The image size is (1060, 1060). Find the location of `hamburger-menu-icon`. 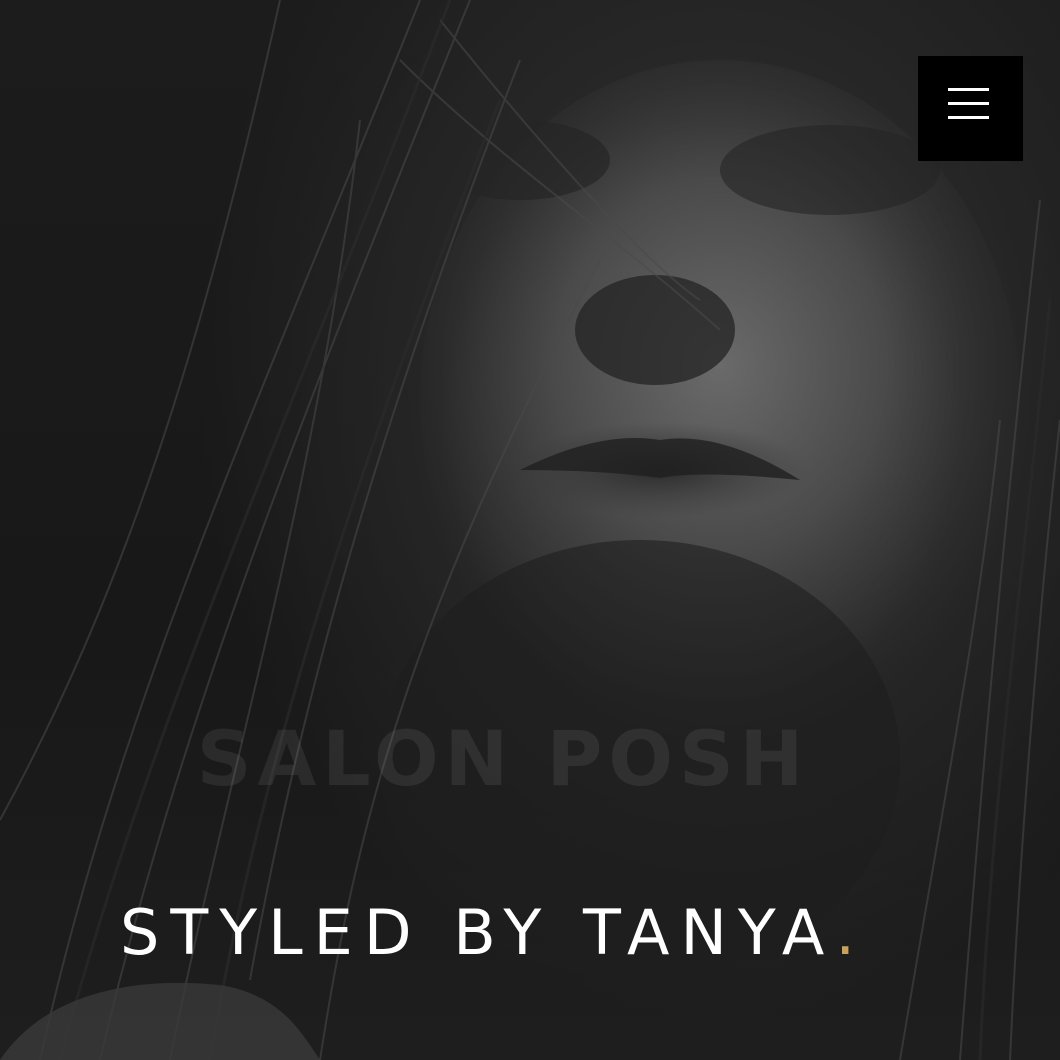

hamburger-menu-icon is located at coordinates (968, 89).